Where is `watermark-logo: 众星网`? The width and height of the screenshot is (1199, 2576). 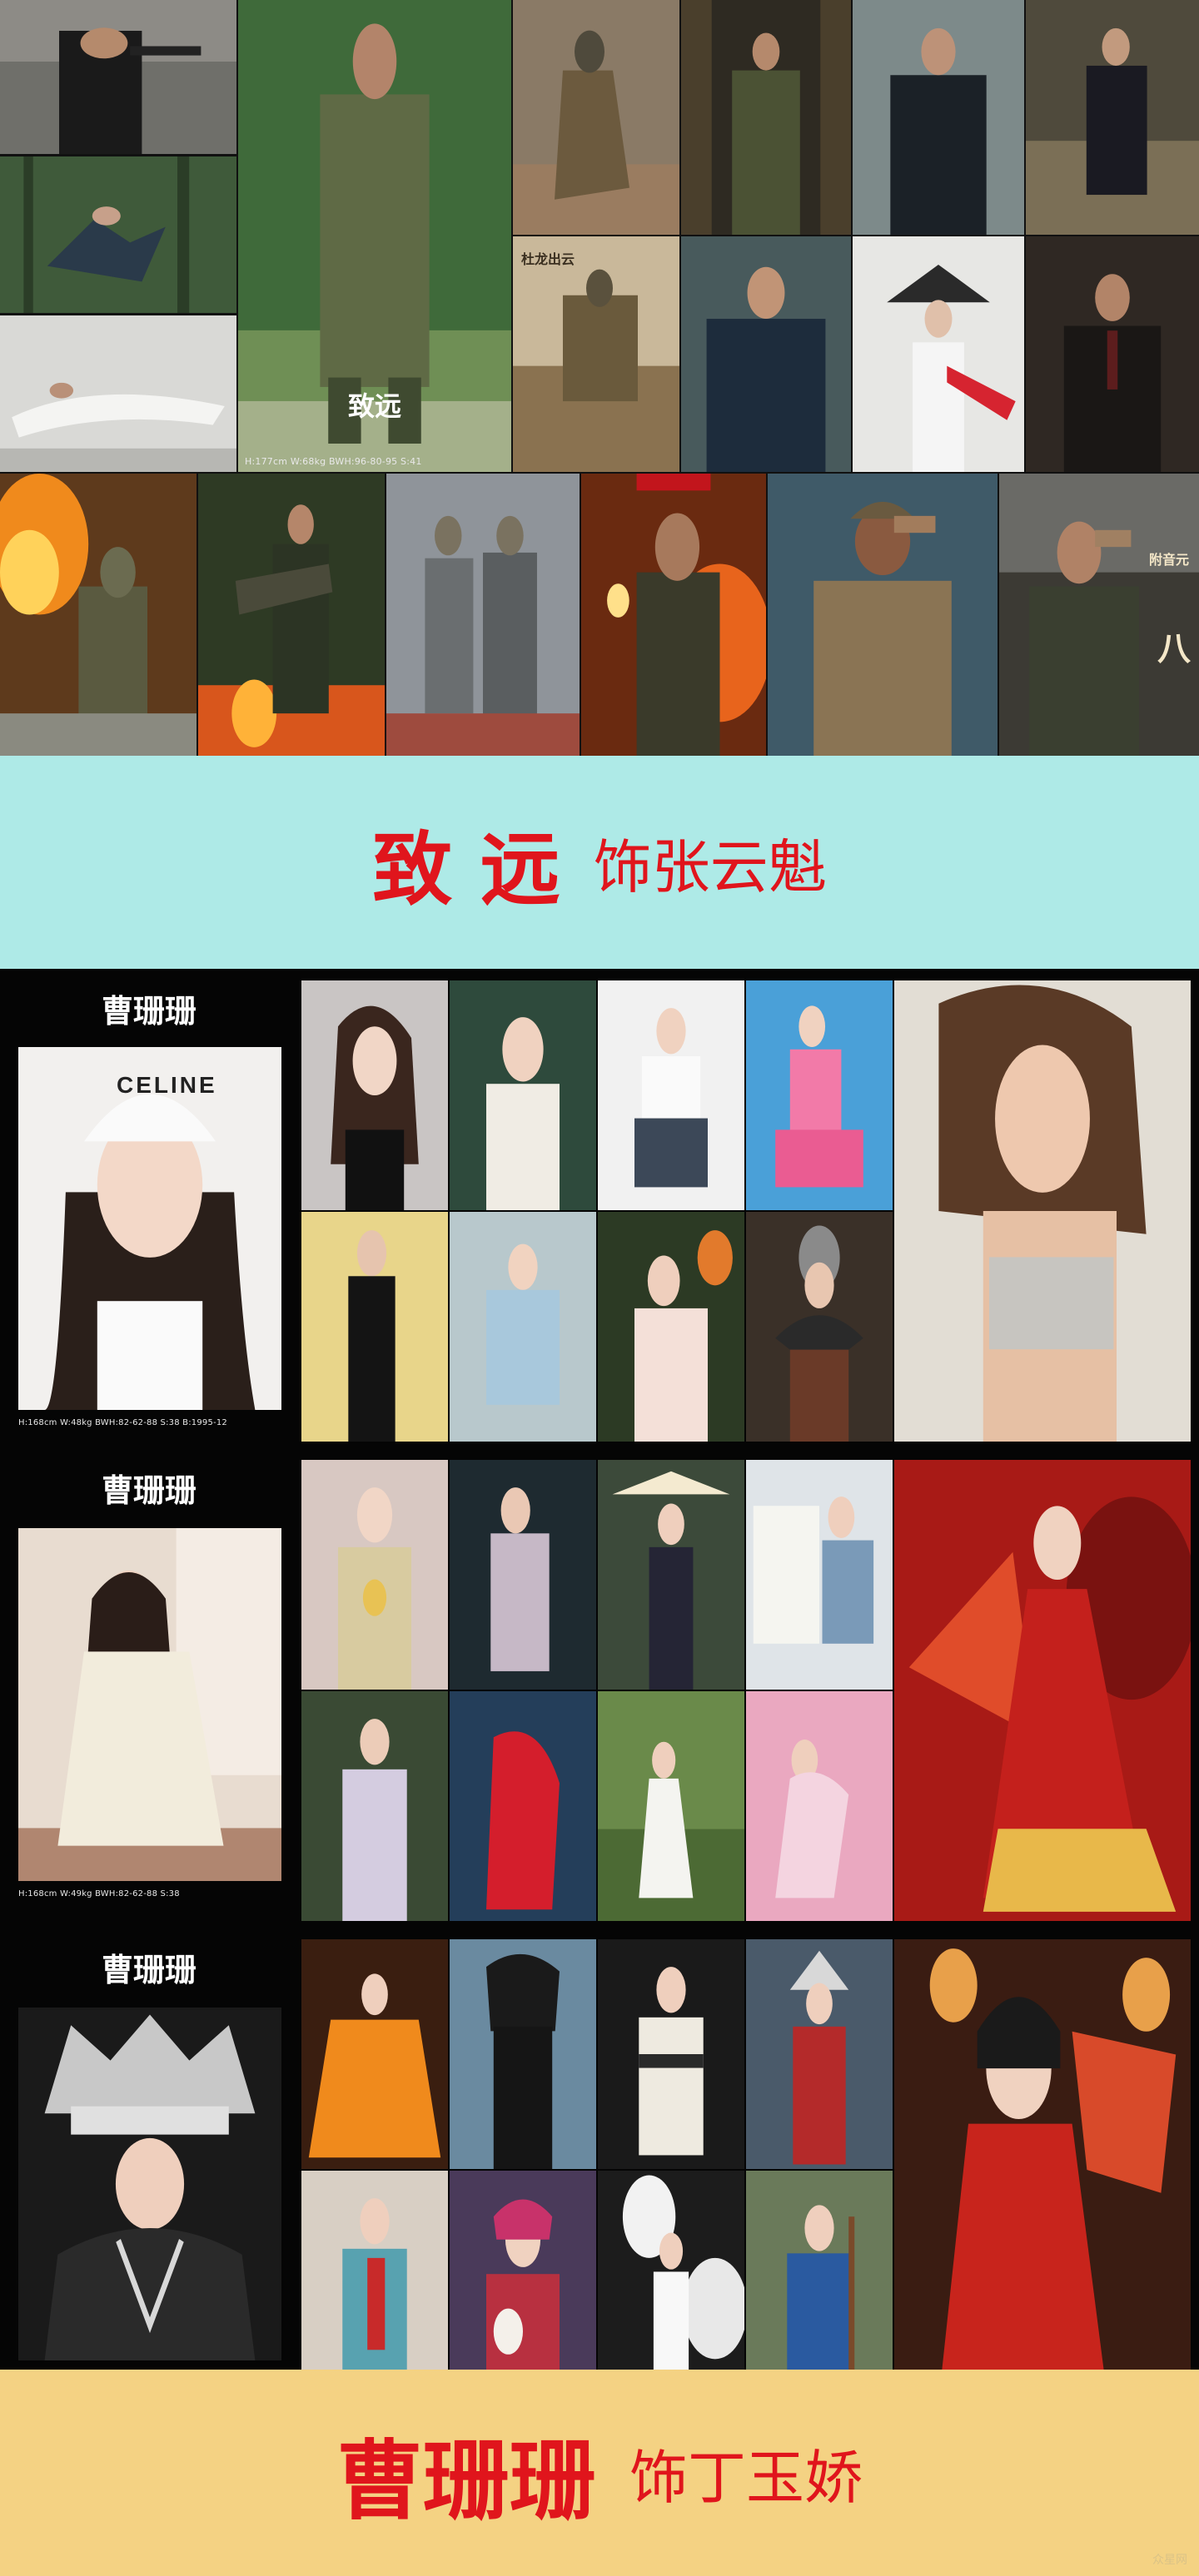
watermark-logo: 众星网 is located at coordinates (1169, 2560).